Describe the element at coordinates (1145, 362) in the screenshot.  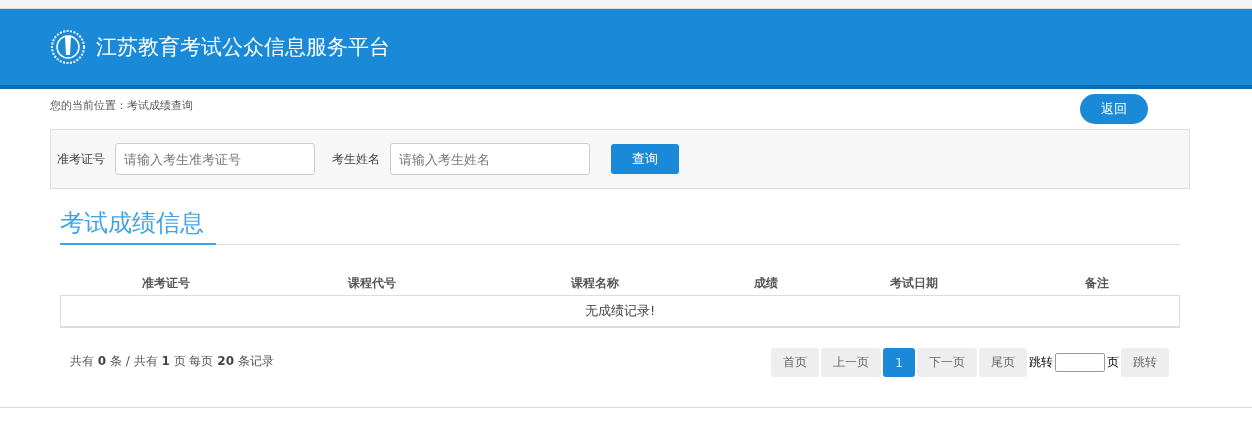
I see `jump-button: 跳转` at that location.